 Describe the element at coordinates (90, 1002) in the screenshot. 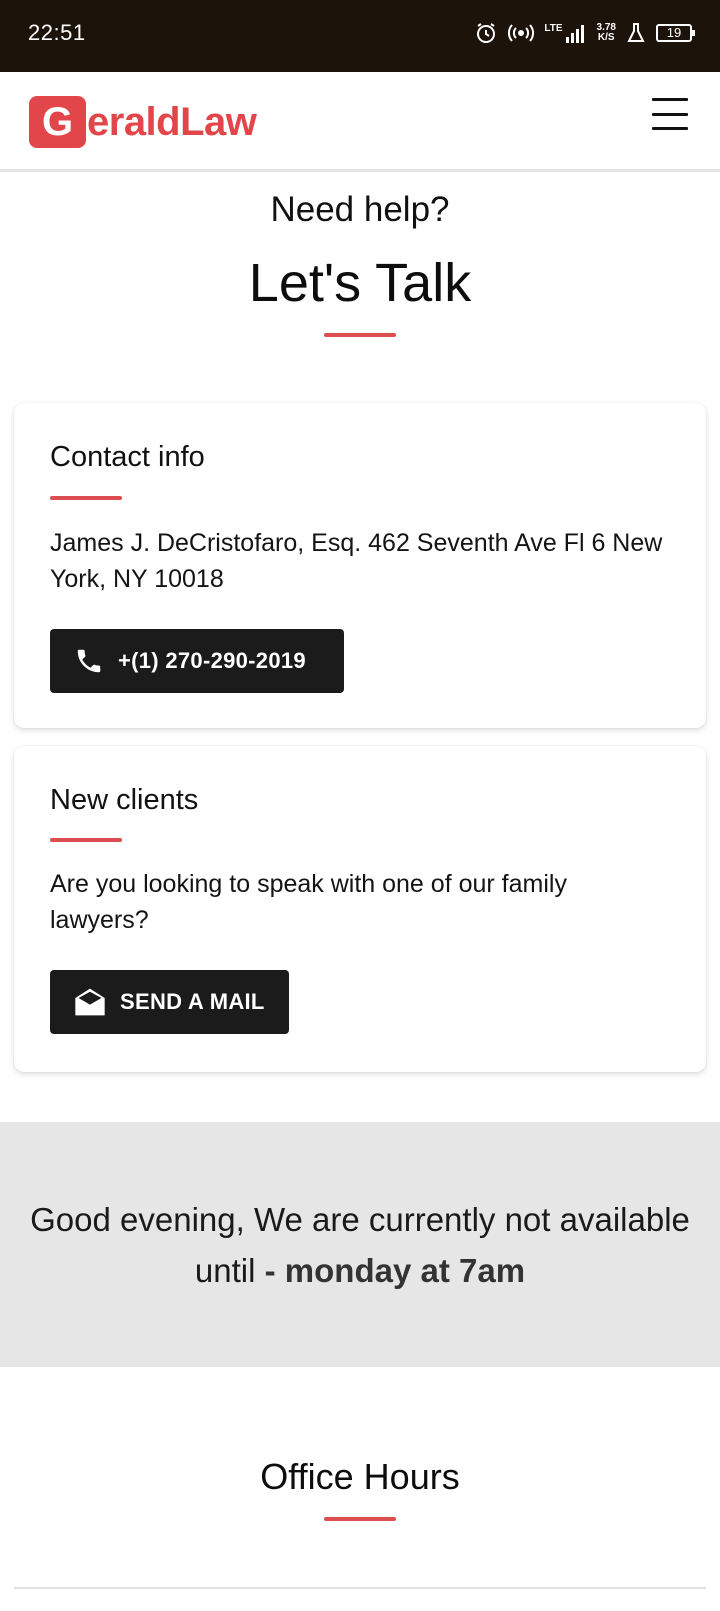

I see `mail-open-icon` at that location.